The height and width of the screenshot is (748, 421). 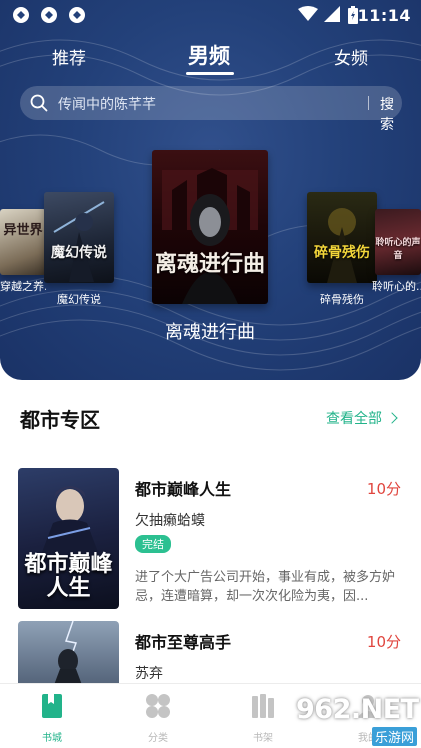 What do you see at coordinates (263, 738) in the screenshot?
I see `nav-label: 书架` at bounding box center [263, 738].